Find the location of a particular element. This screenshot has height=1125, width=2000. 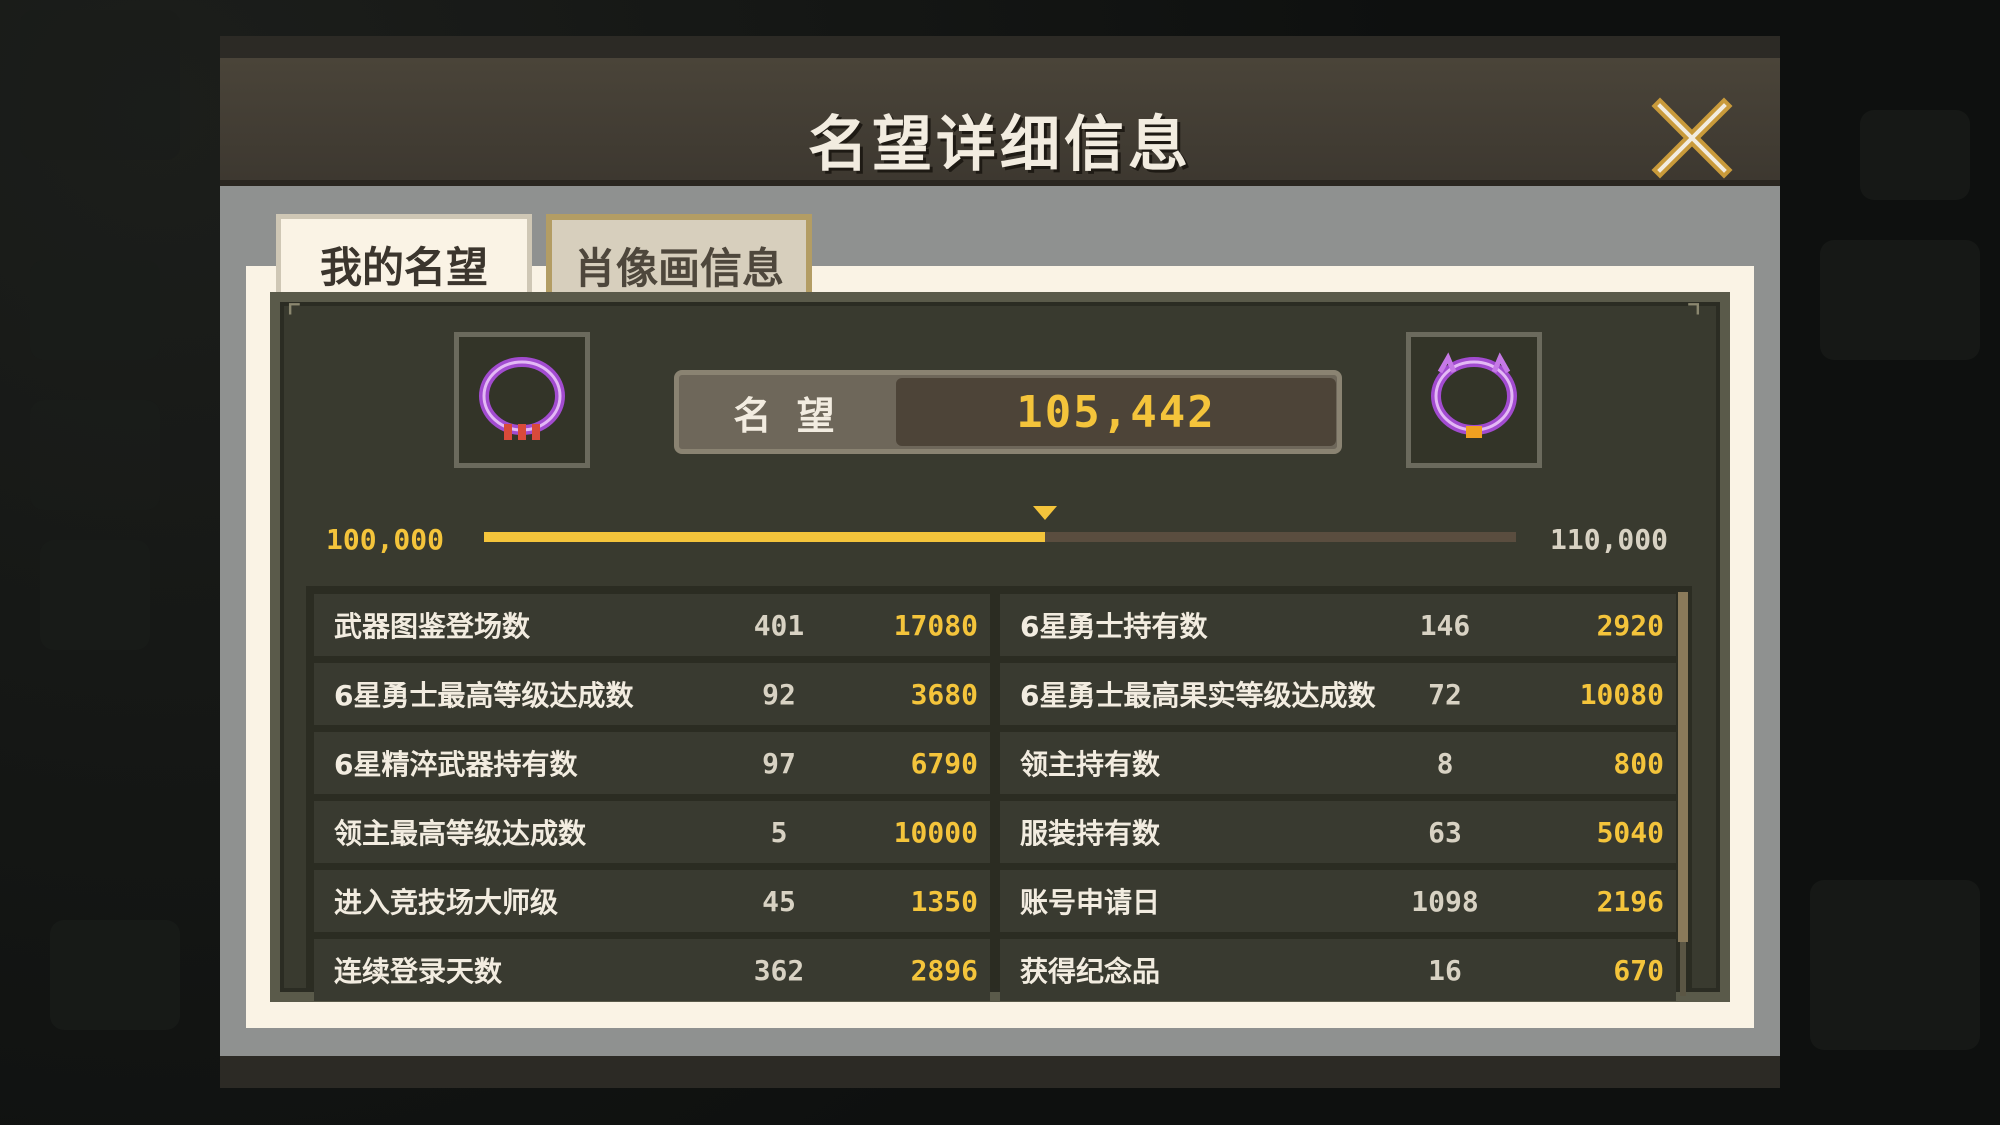

close-button is located at coordinates (1692, 138).